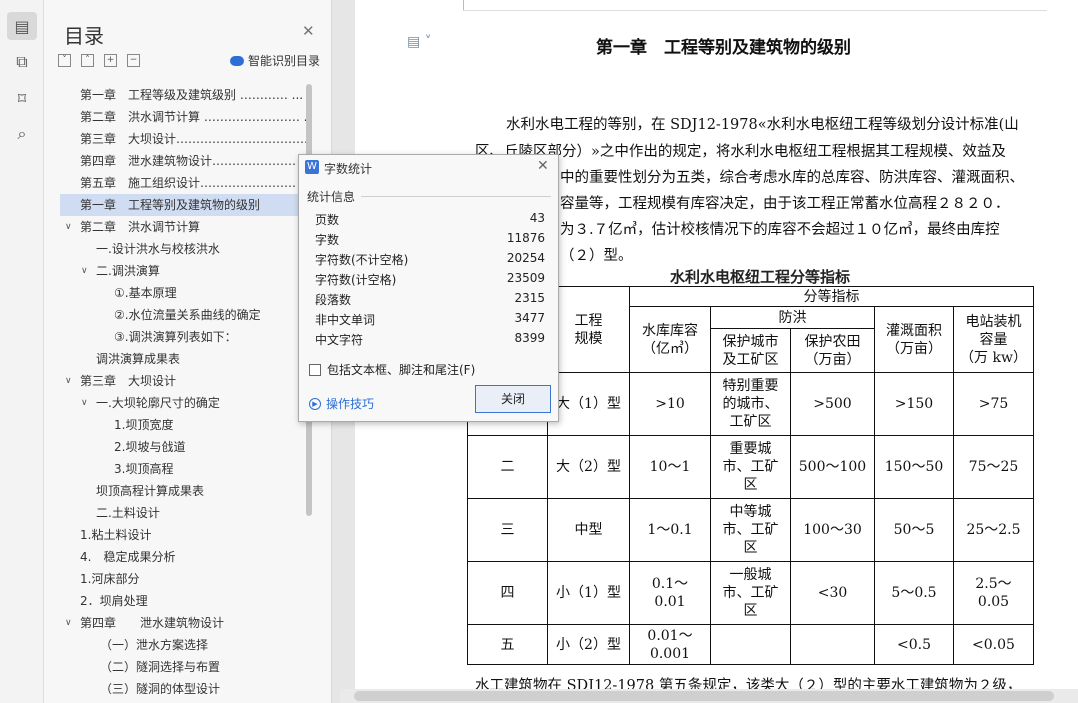 The height and width of the screenshot is (703, 1078). What do you see at coordinates (392, 369) in the screenshot?
I see `include-textbox-checkbox: 包括文本框、脚注和尾注(F)` at bounding box center [392, 369].